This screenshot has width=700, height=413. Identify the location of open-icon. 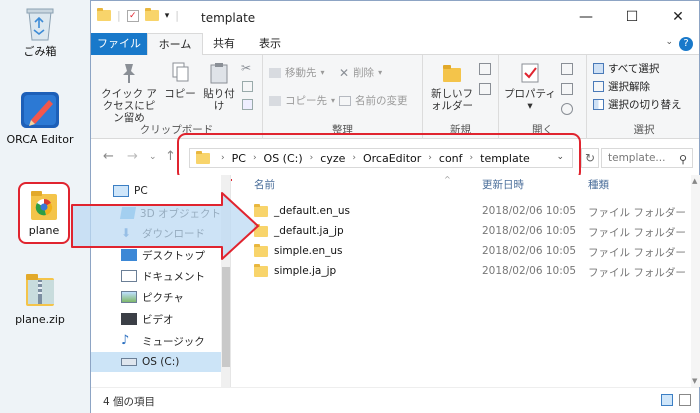
(567, 69).